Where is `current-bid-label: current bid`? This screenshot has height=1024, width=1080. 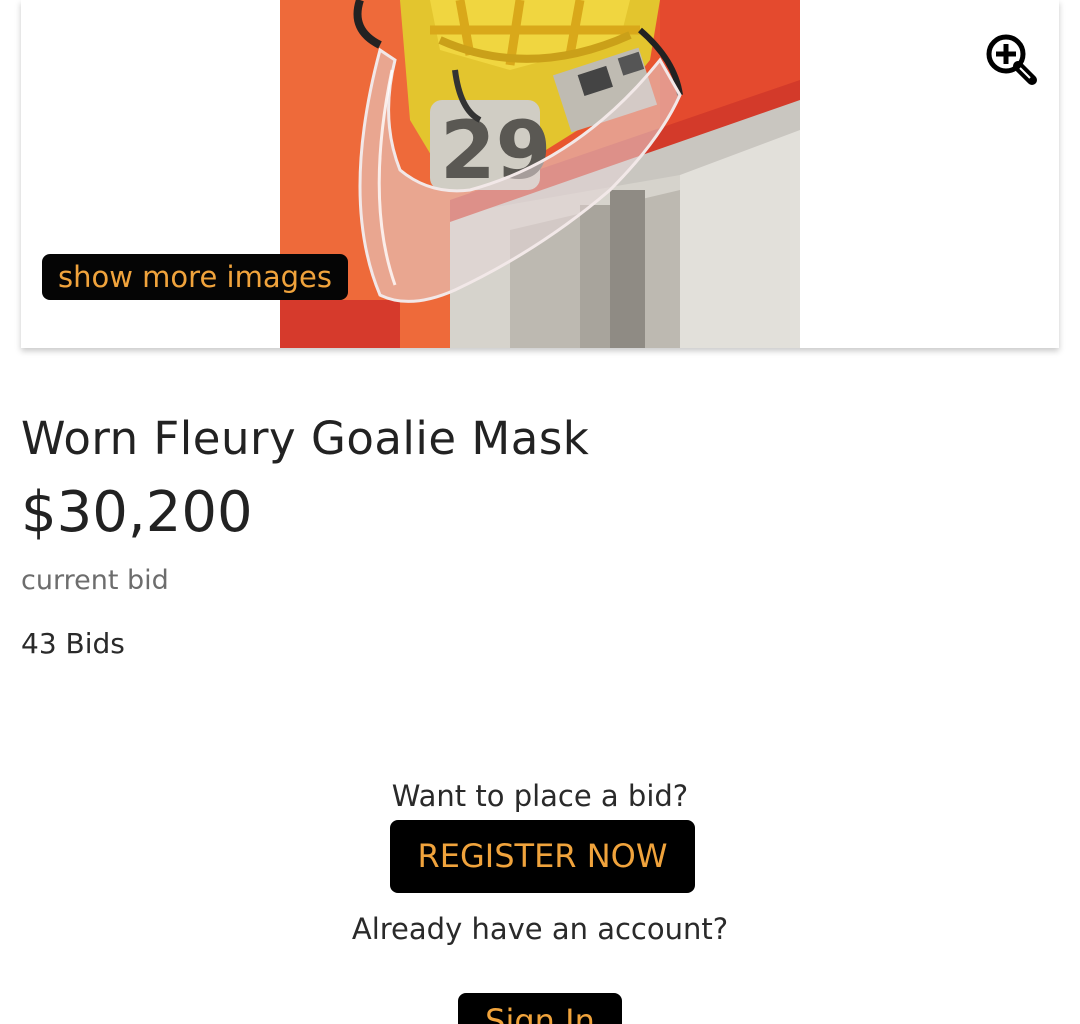
current-bid-label: current bid is located at coordinates (95, 580).